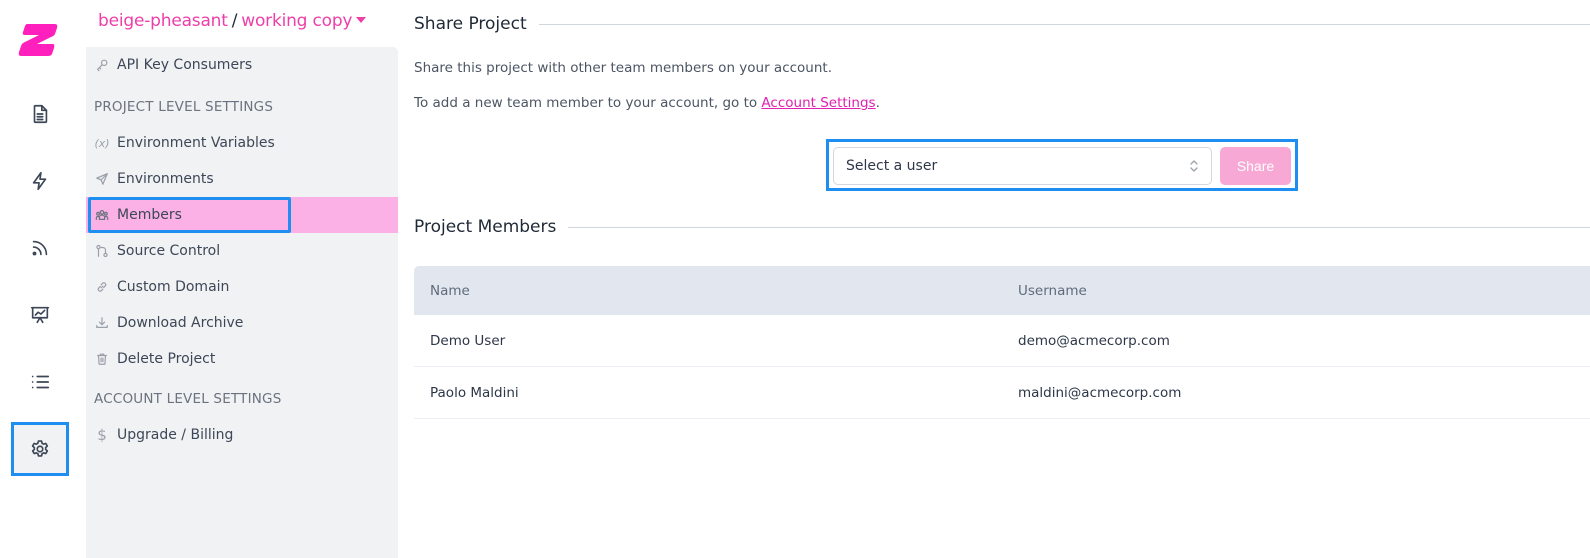  I want to click on sidebar-item-environment-variables: (x) Environment Variables, so click(242, 143).